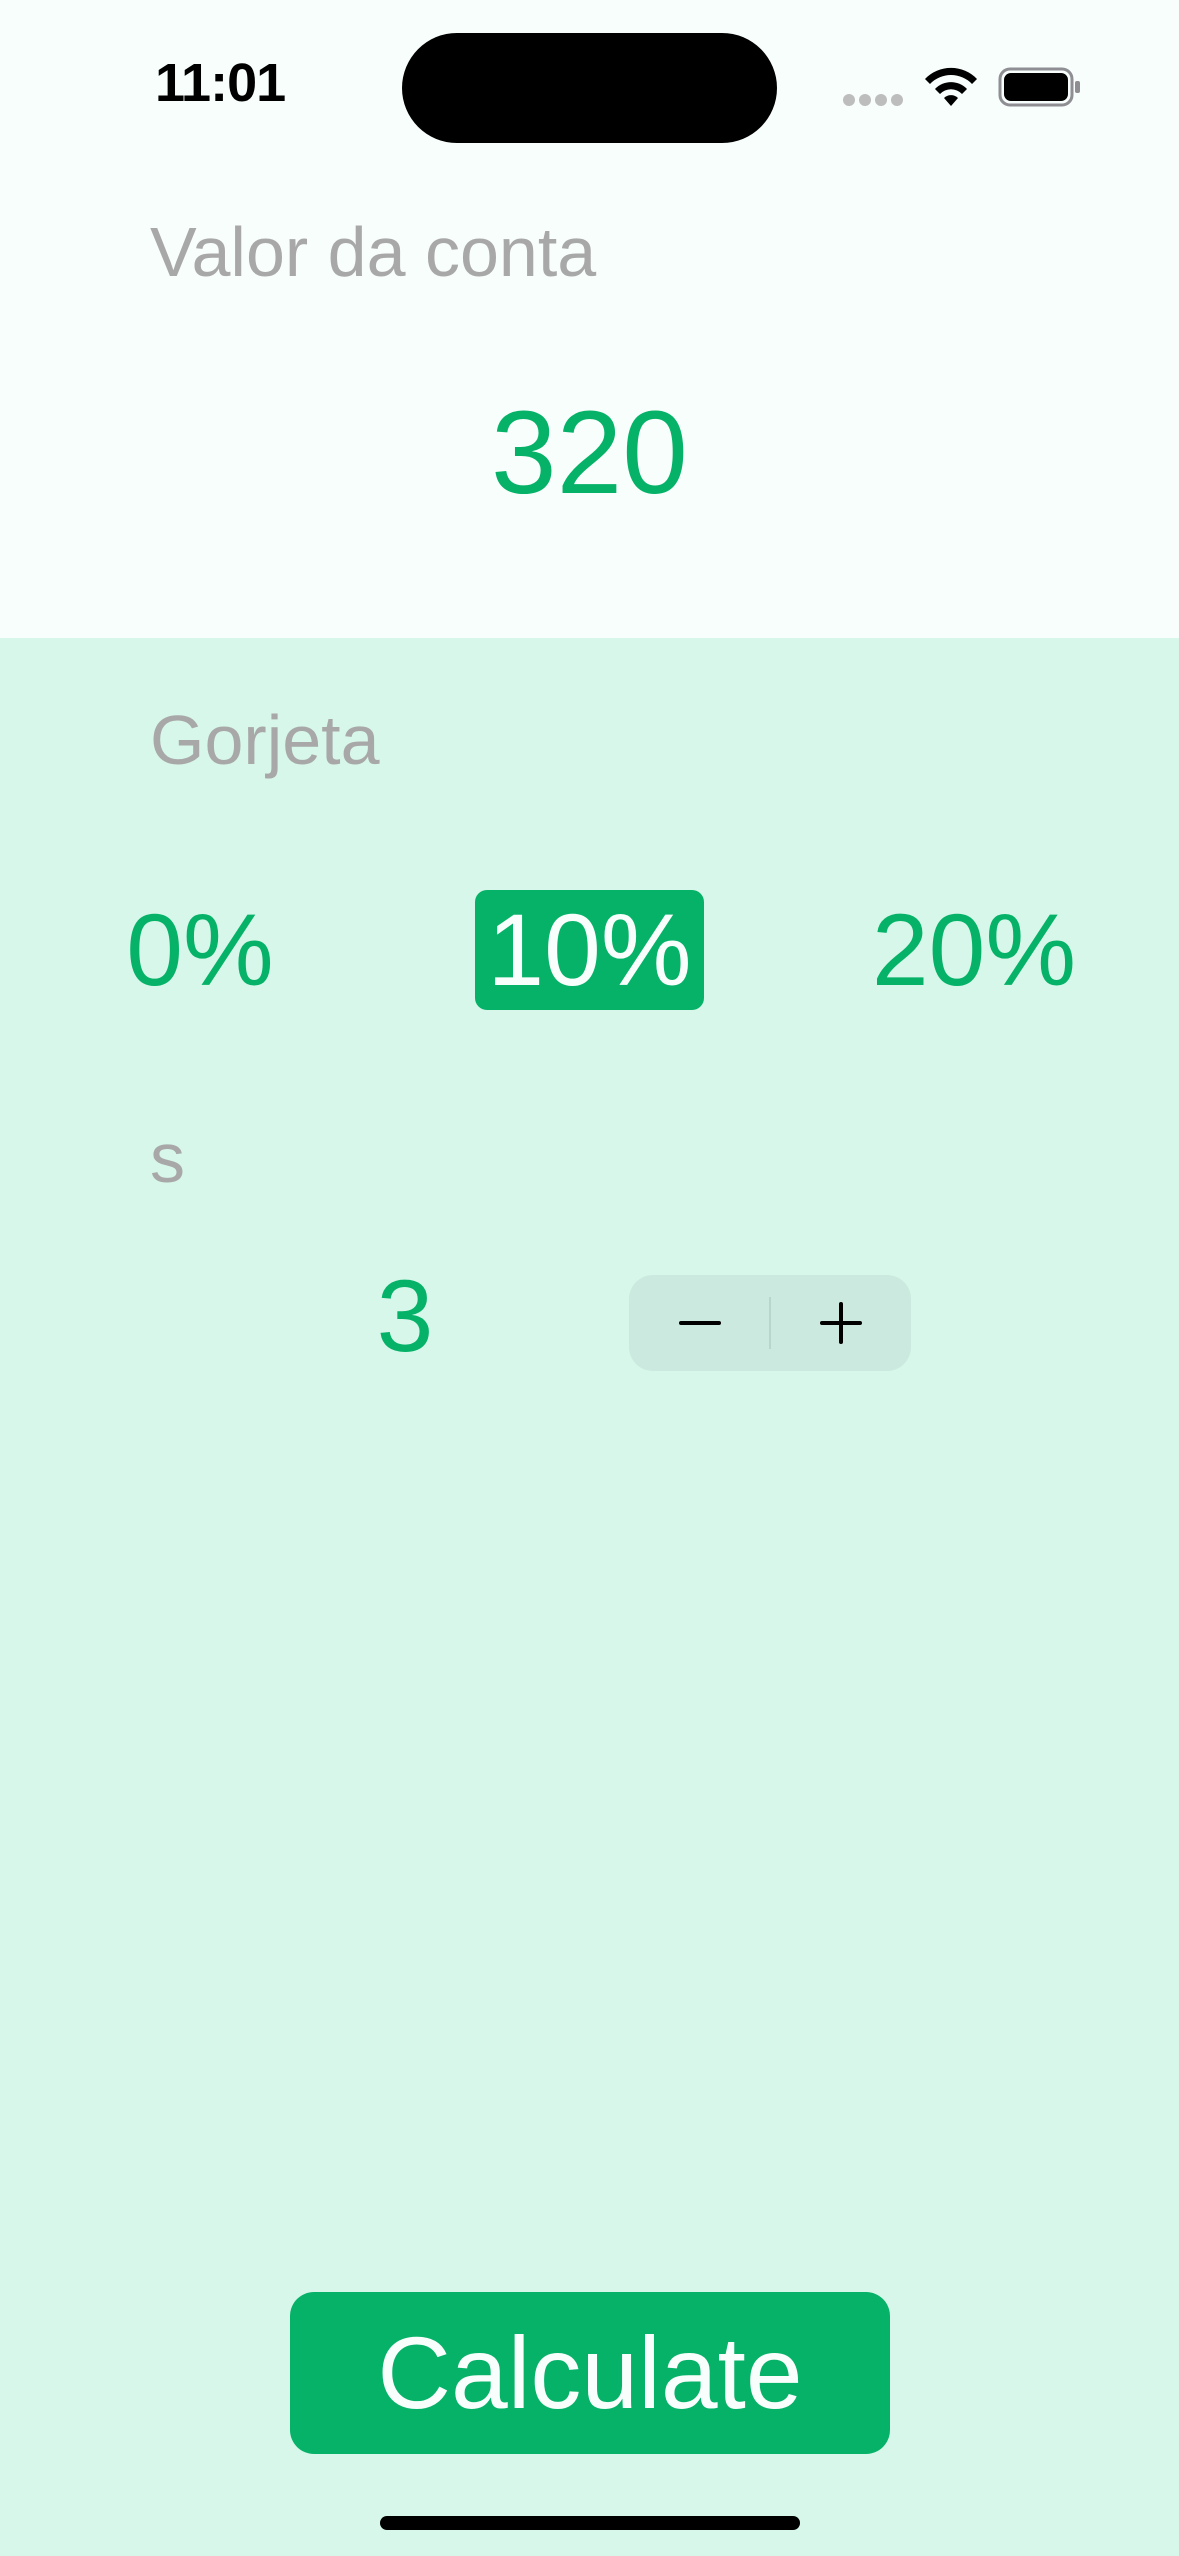  I want to click on minus-icon, so click(700, 1323).